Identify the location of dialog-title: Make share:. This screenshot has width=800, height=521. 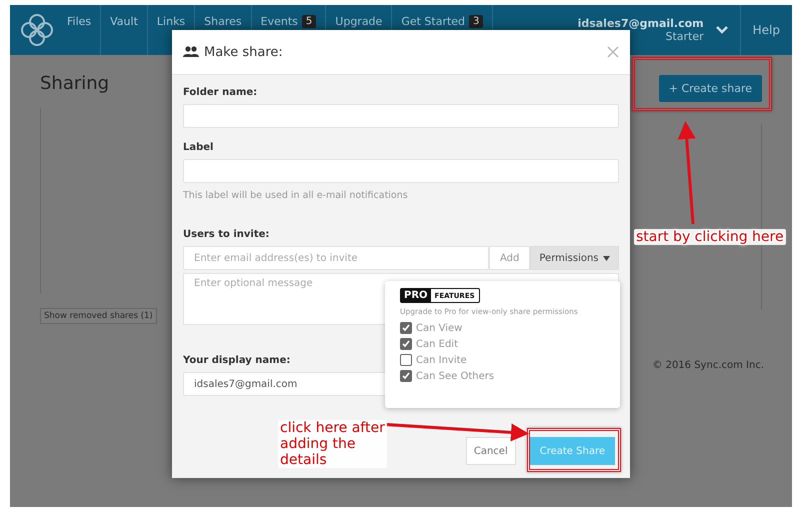
(243, 52).